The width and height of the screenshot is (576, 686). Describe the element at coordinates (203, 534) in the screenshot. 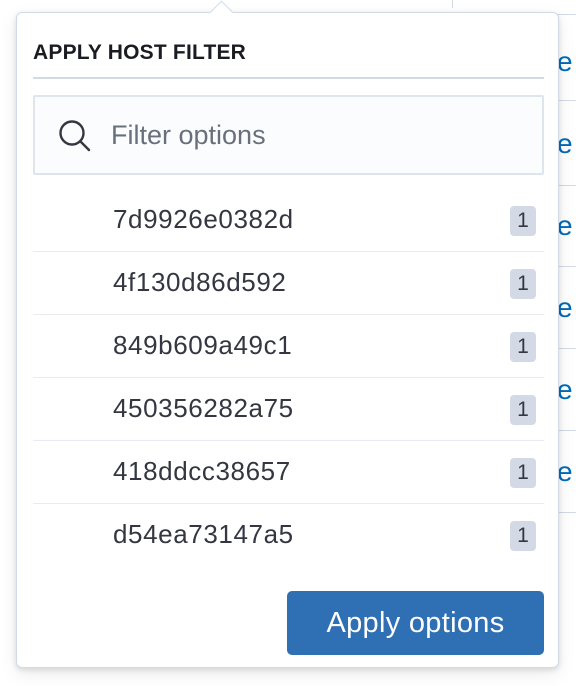

I see `option-label: d54ea73147a5` at that location.